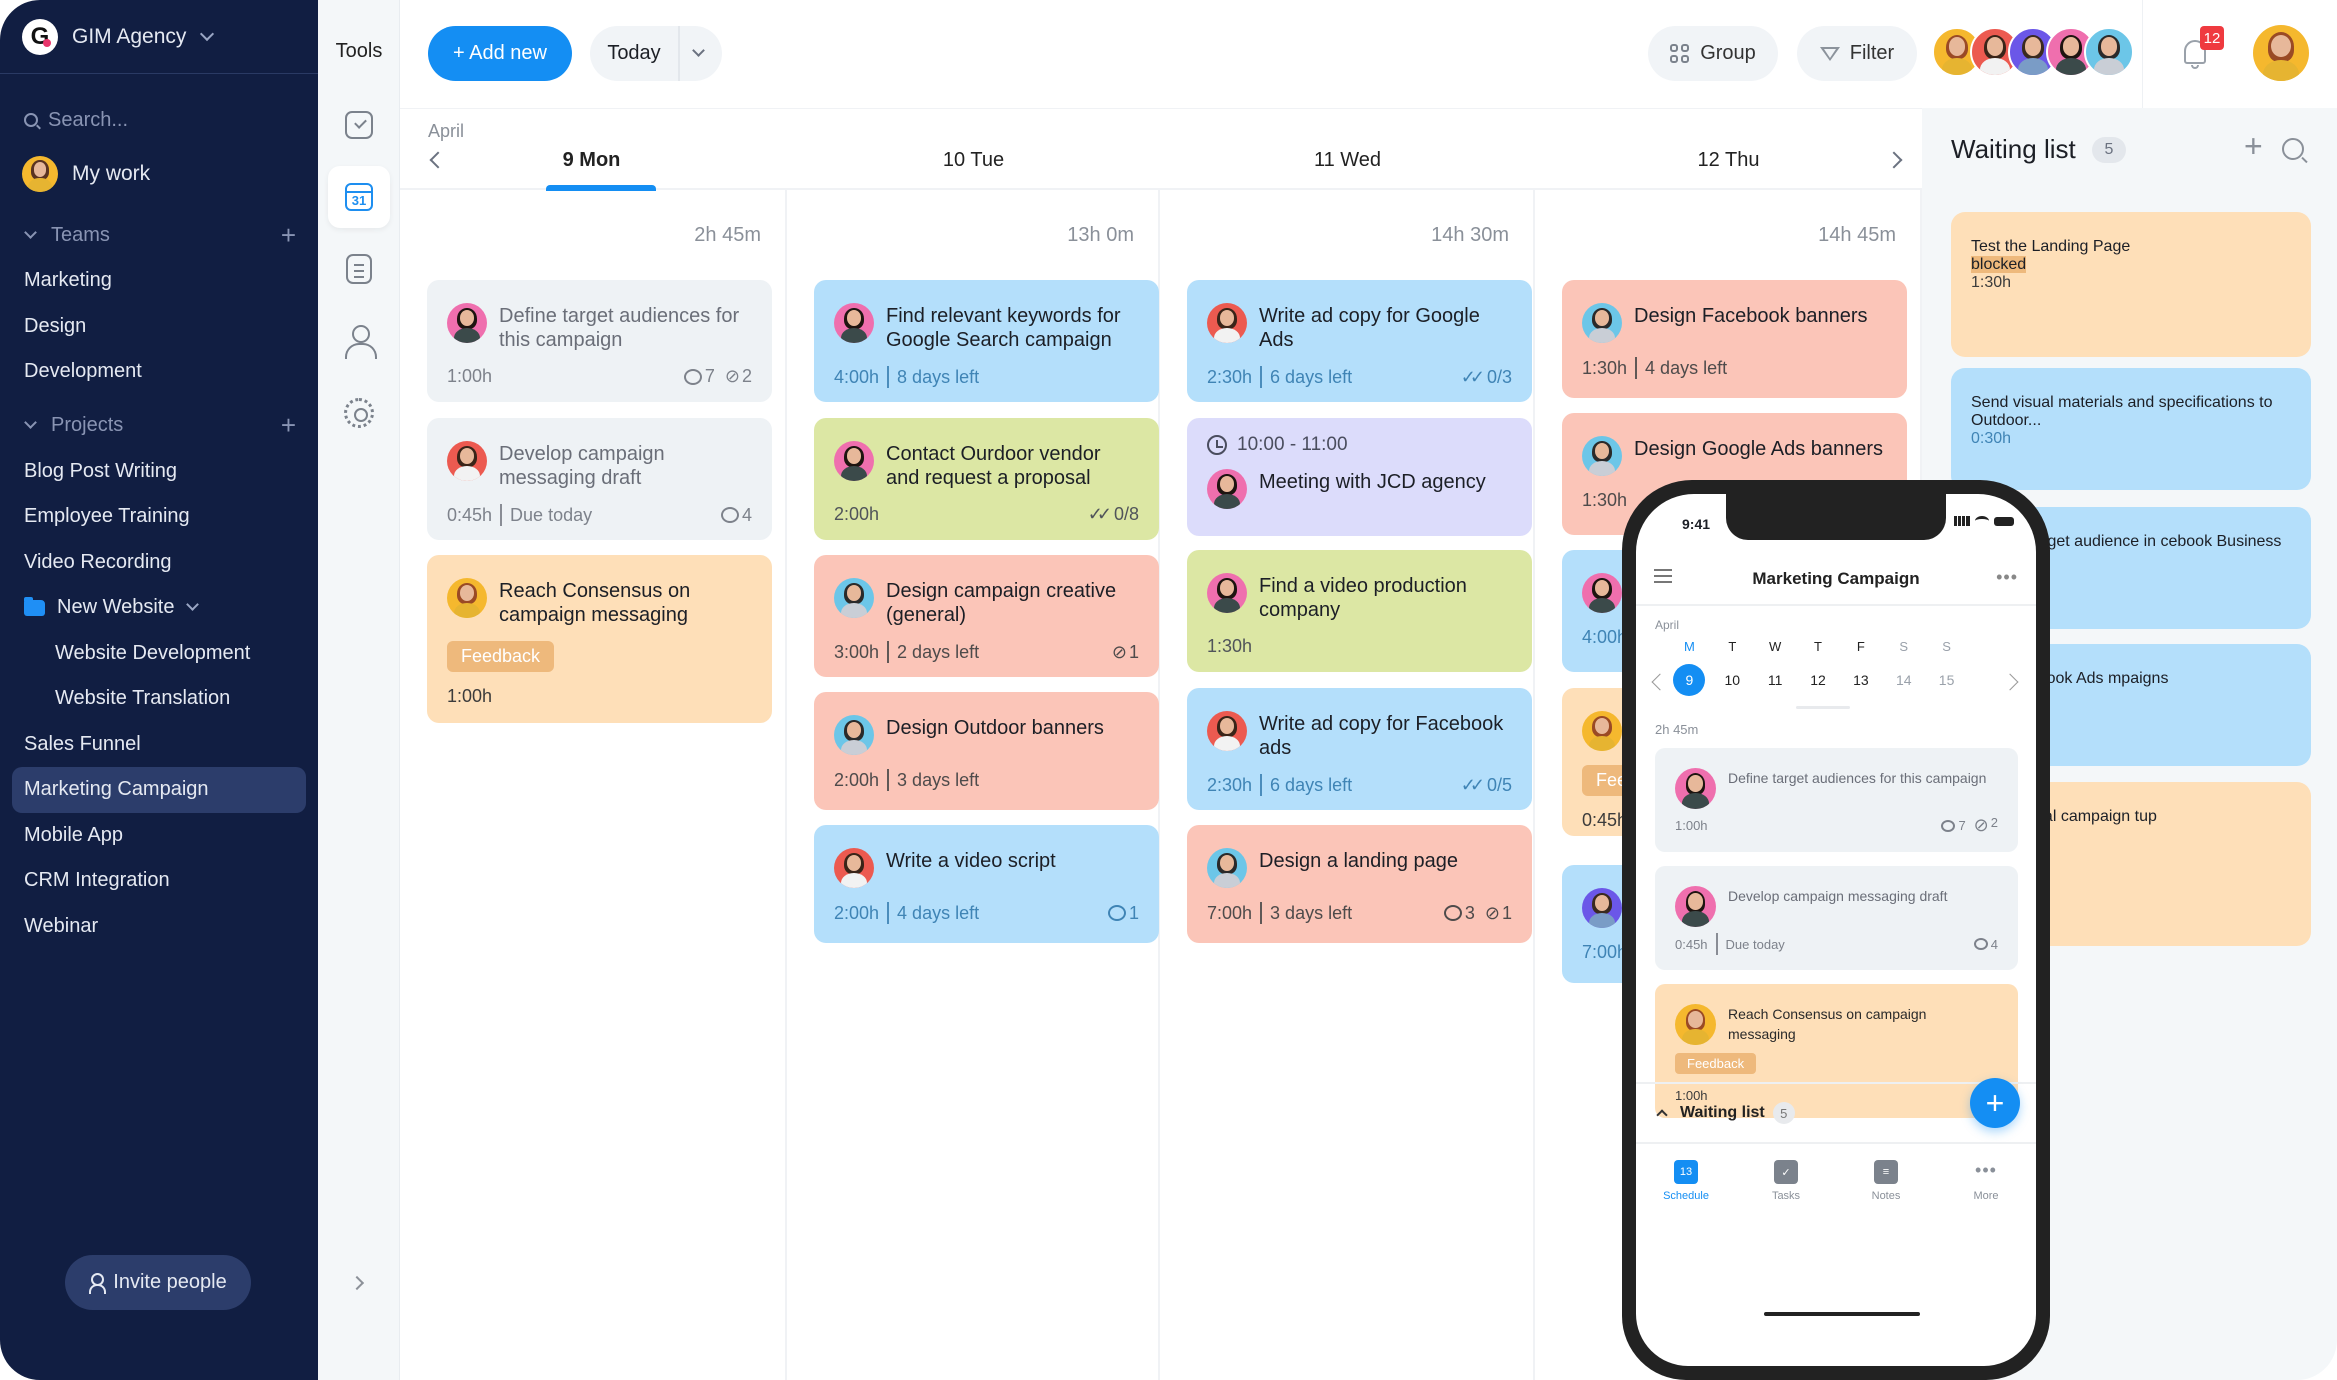  What do you see at coordinates (857, 779) in the screenshot?
I see `task-duration: 2:00h` at bounding box center [857, 779].